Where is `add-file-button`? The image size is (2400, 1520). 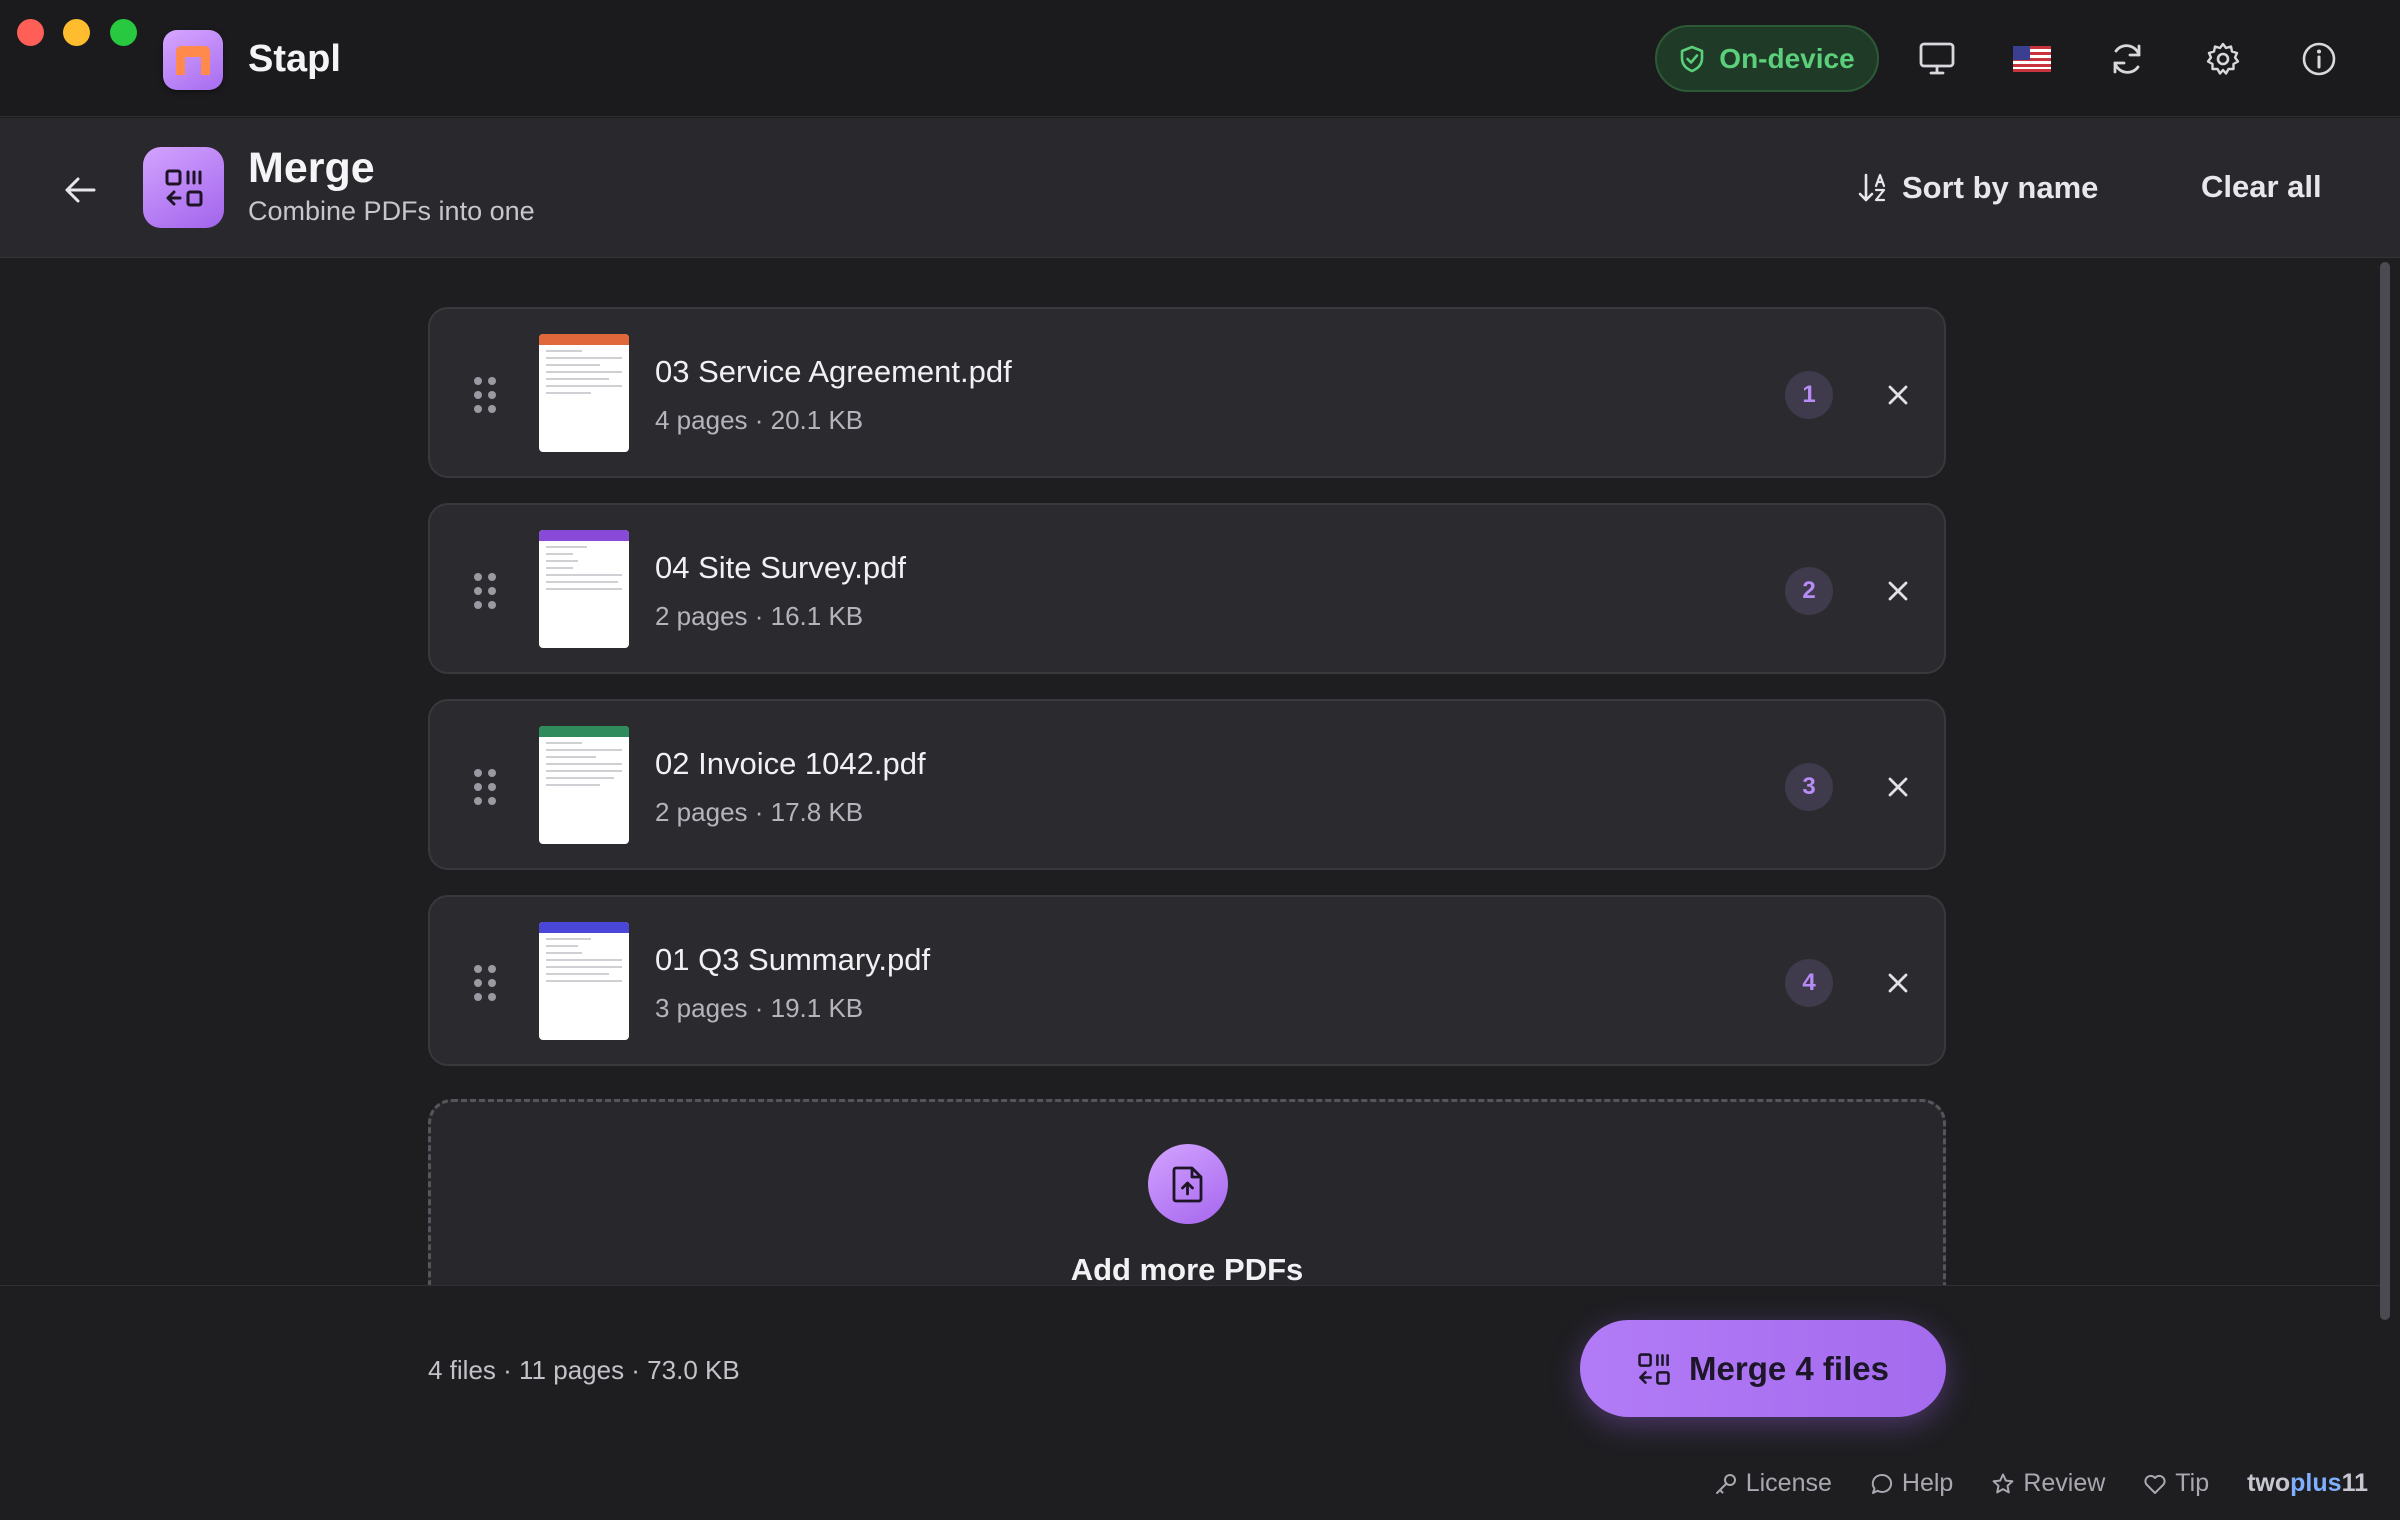
add-file-button is located at coordinates (1188, 1184).